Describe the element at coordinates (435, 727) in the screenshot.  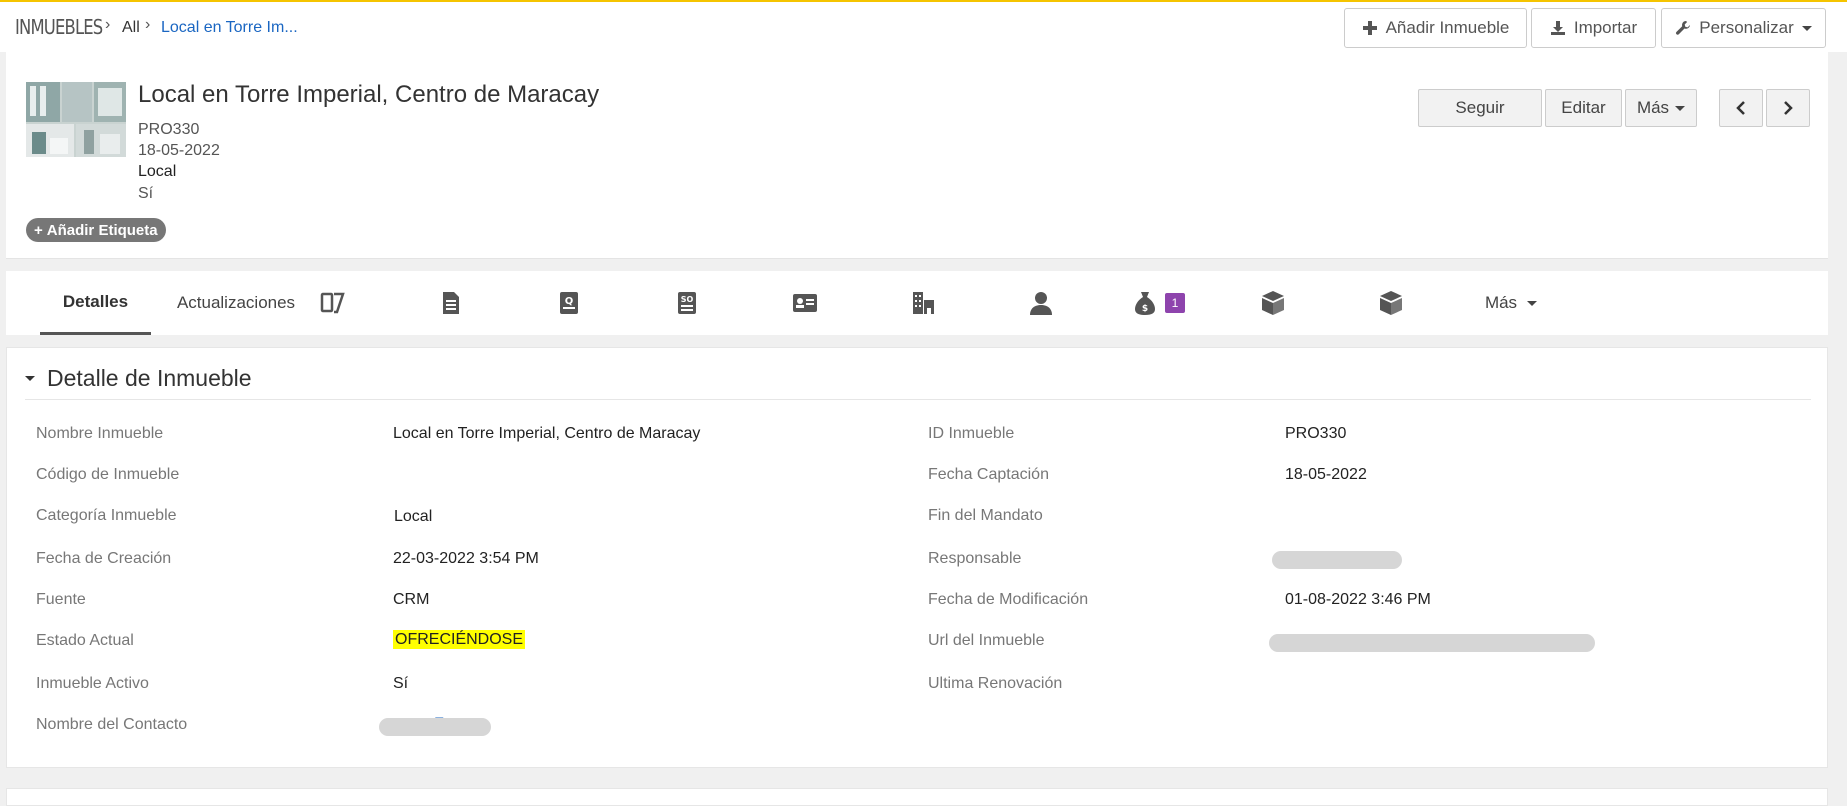
I see `redacted-contact` at that location.